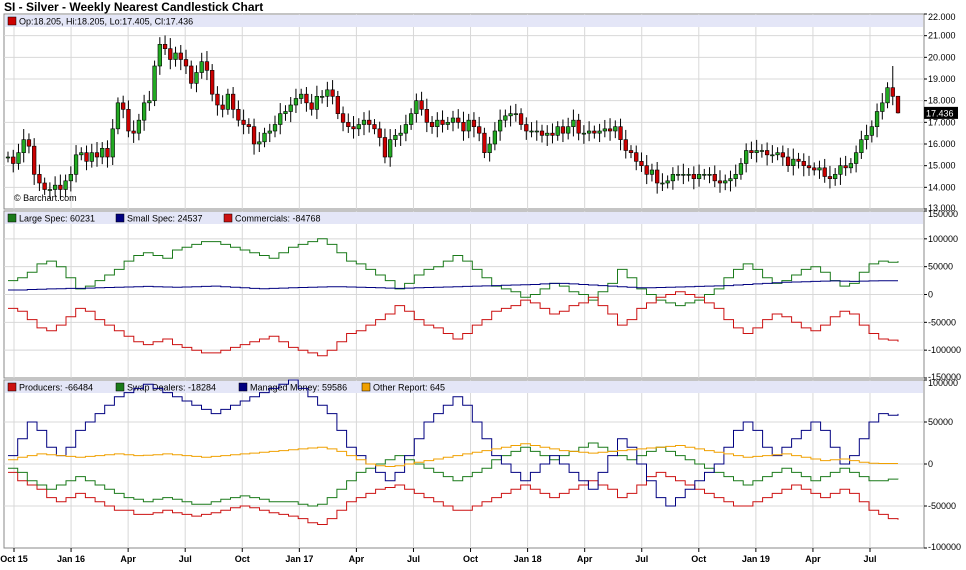 Image resolution: width=966 pixels, height=570 pixels. Describe the element at coordinates (14, 559) in the screenshot. I see `x-tick-label: Oct 15` at that location.